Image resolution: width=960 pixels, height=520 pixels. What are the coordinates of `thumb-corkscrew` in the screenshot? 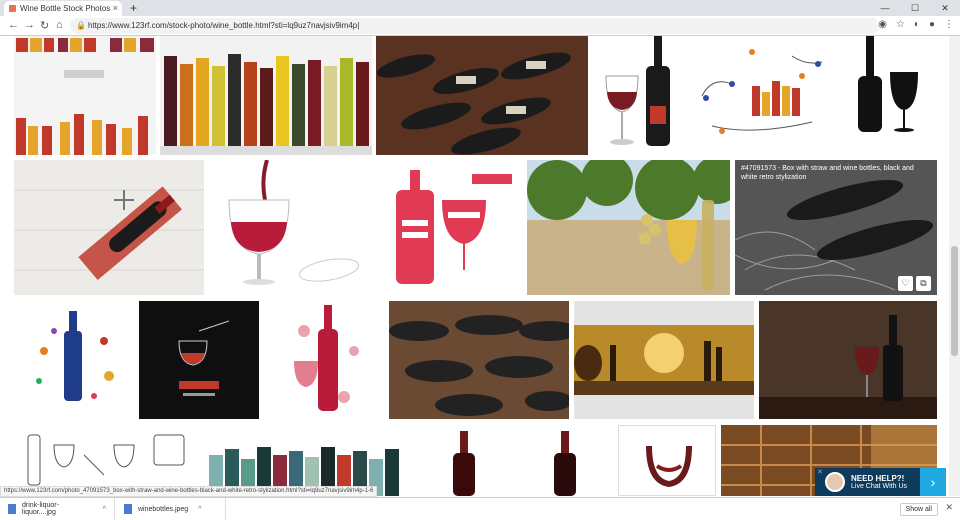 It's located at (109, 227).